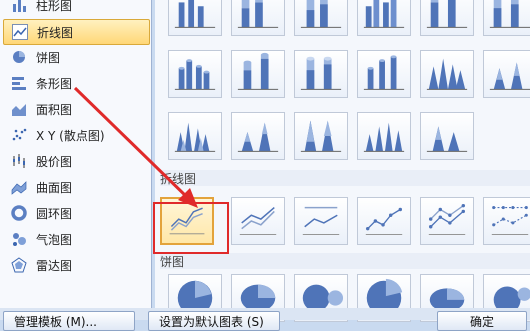 This screenshot has height=331, width=530. Describe the element at coordinates (70, 135) in the screenshot. I see `sidebar-item-label: X Y (散点图)` at that location.